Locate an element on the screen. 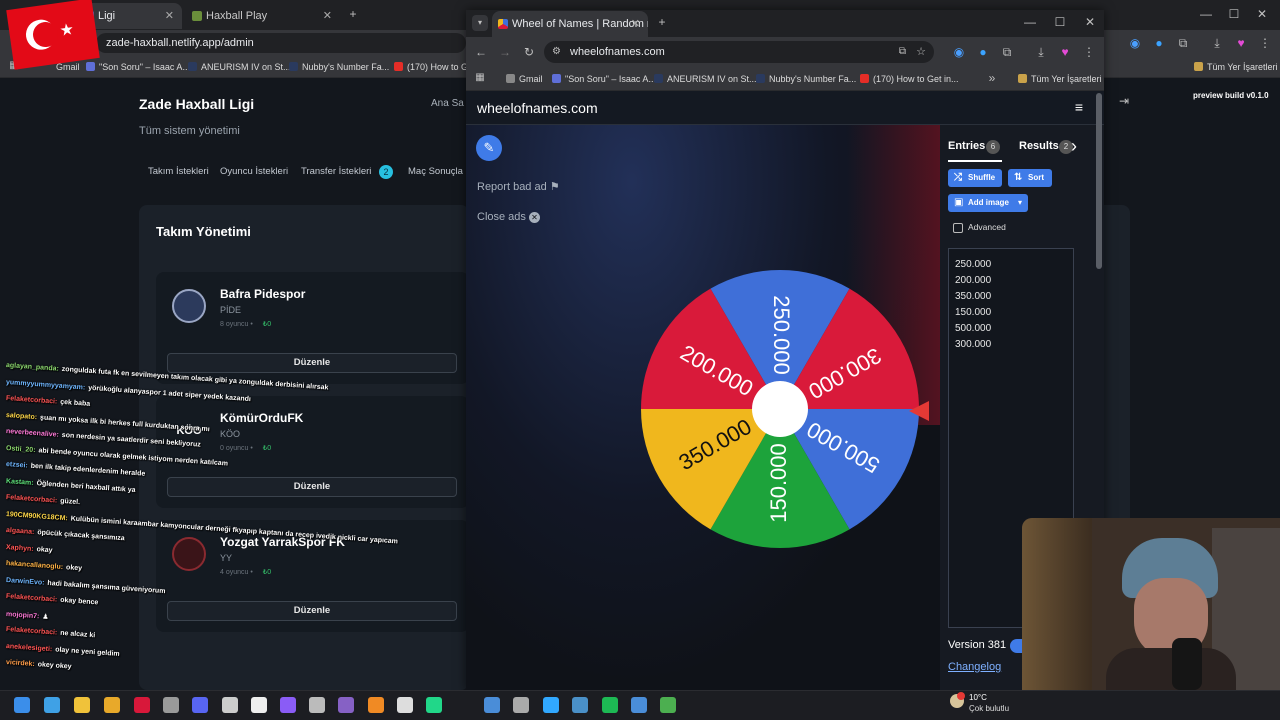 The image size is (1280, 720). reload-icon: ↻ is located at coordinates (529, 52).